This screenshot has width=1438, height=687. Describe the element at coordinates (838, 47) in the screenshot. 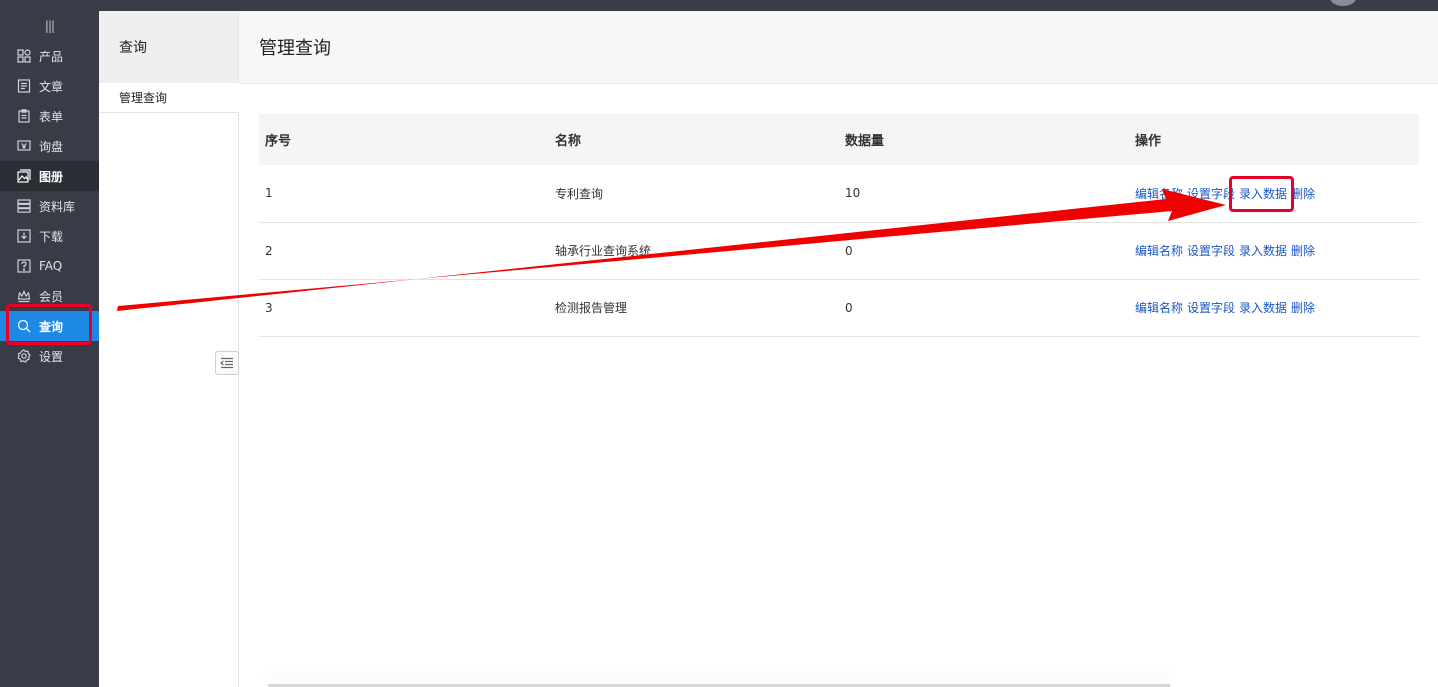

I see `page-title: 管理查询` at that location.